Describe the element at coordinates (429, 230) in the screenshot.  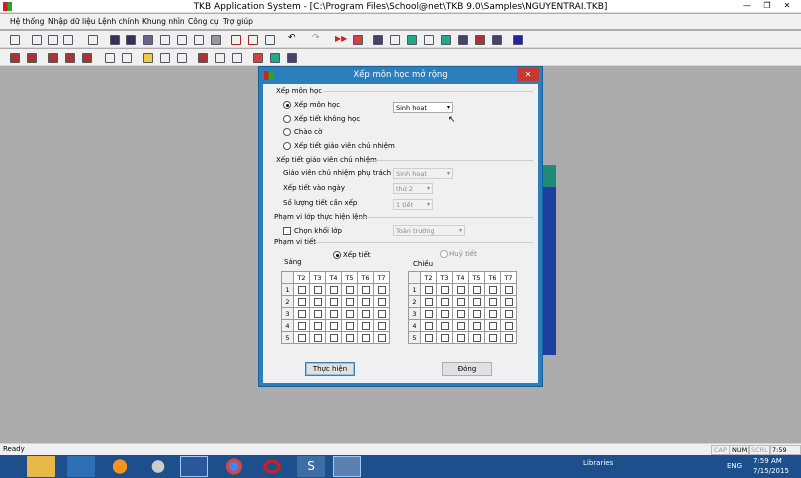
I see `grade-select: Toàn trường ▾` at that location.